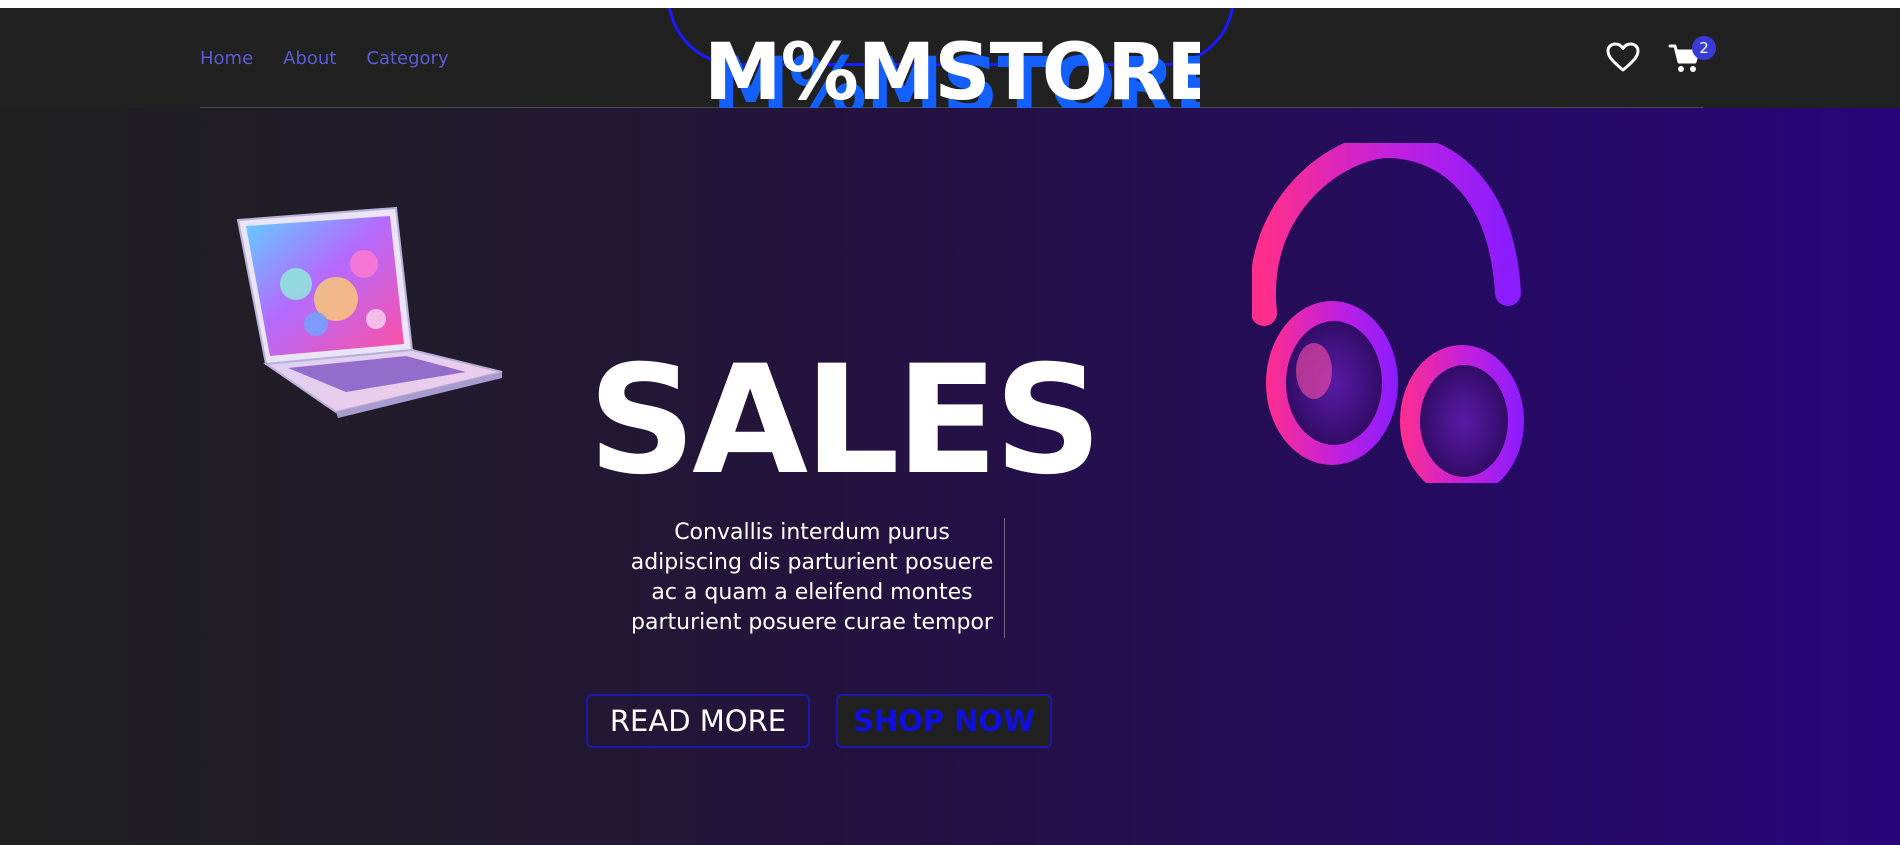 The height and width of the screenshot is (845, 1900). What do you see at coordinates (698, 721) in the screenshot?
I see `read-more-button: READ MORE` at bounding box center [698, 721].